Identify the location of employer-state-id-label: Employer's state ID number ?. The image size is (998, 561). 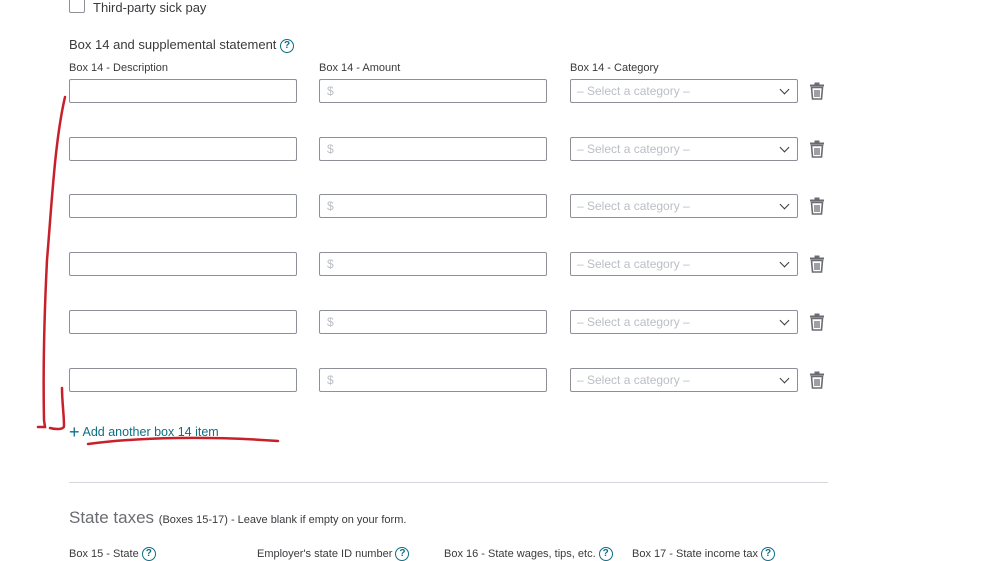
(333, 554).